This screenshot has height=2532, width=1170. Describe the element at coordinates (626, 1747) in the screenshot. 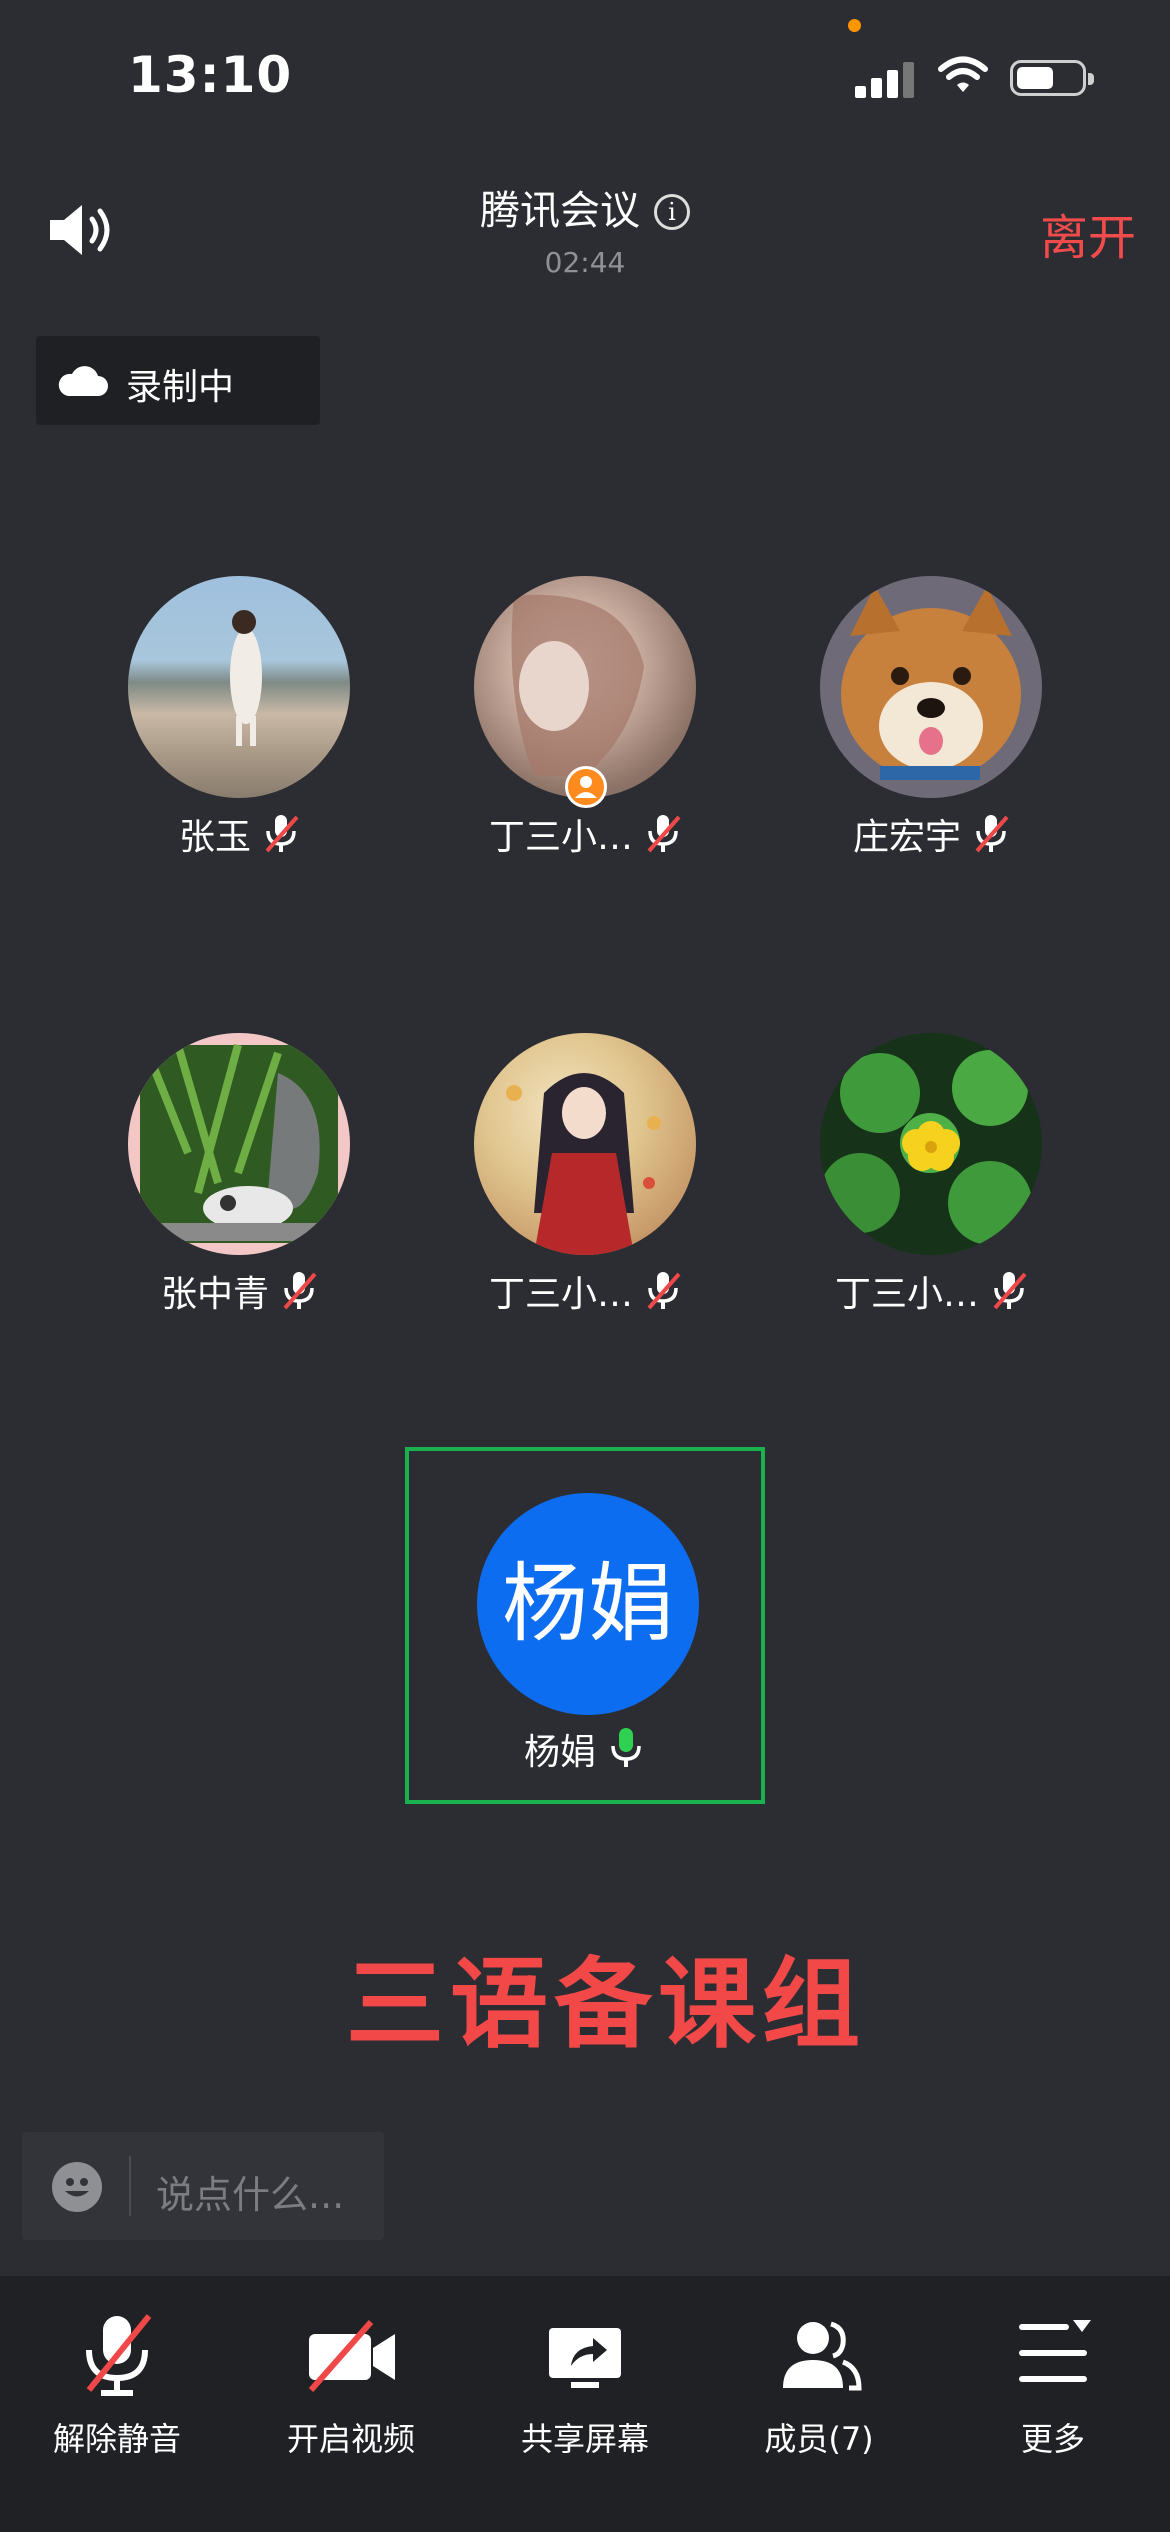

I see `mic-icon` at that location.